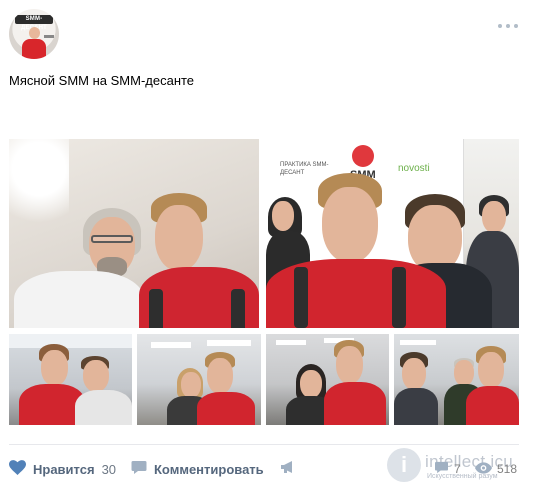 The height and width of the screenshot is (491, 535). Describe the element at coordinates (102, 80) in the screenshot. I see `post-text: Мясной SMM на SMM-десанте` at that location.